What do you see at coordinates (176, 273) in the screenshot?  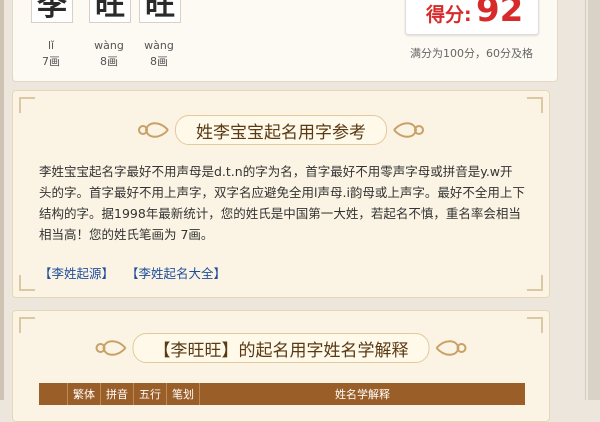 I see `link-surname-names: 【李姓起名大全】` at bounding box center [176, 273].